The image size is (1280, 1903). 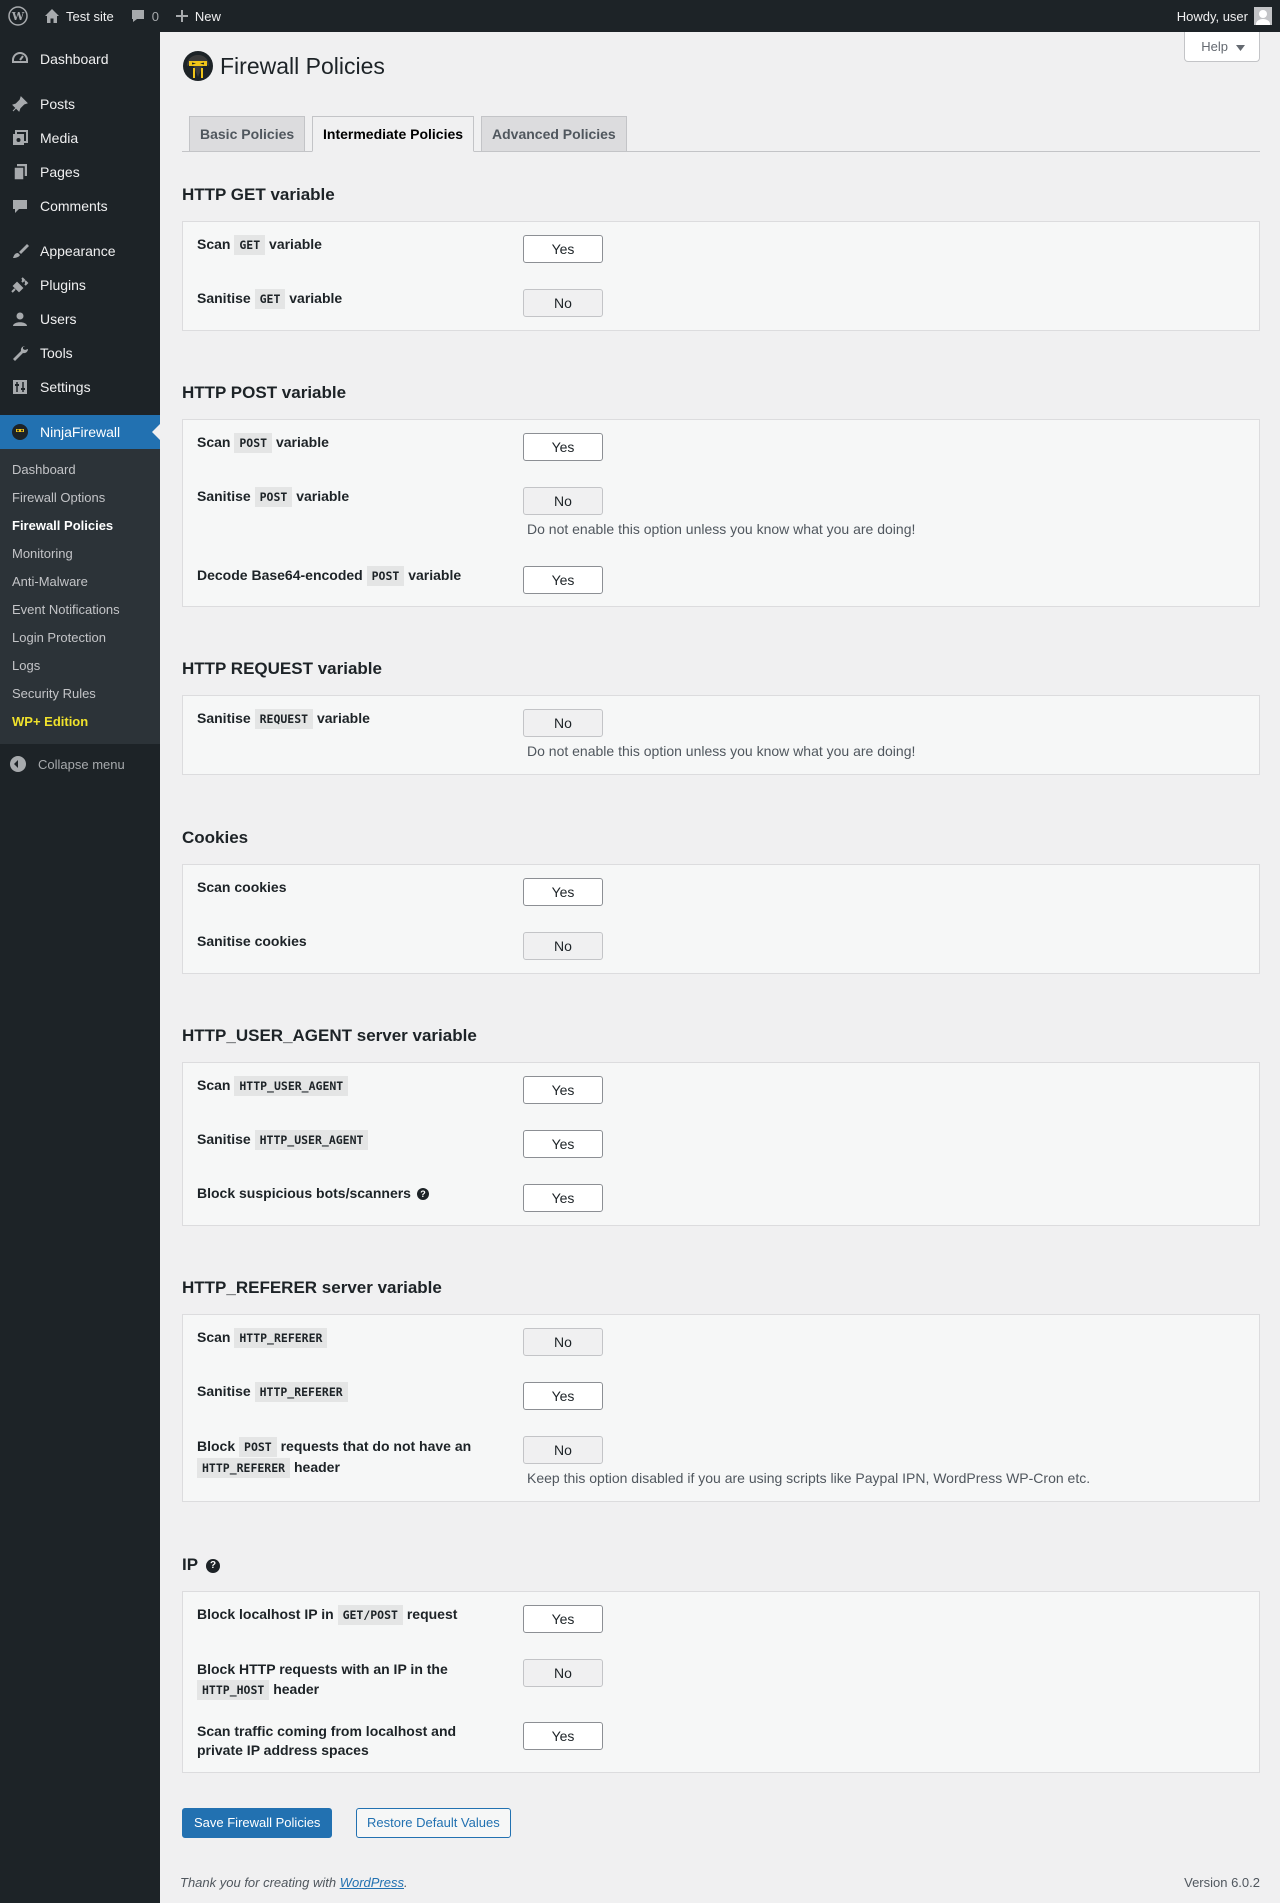 I want to click on comments-link: 0, so click(x=144, y=16).